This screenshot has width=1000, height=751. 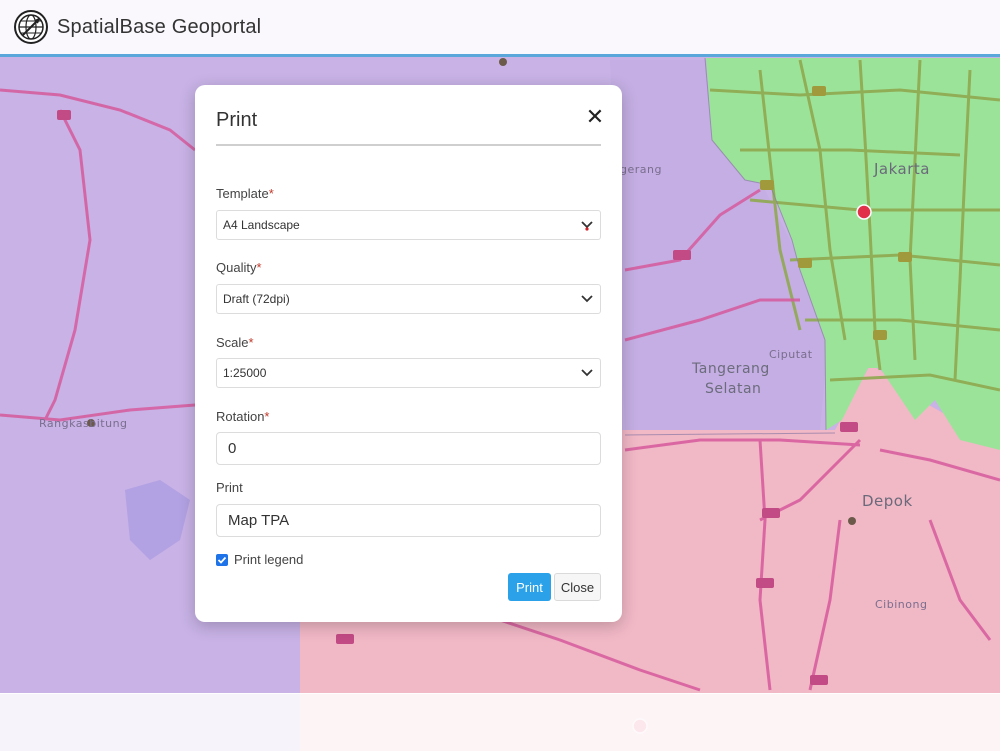 I want to click on print-button: Print, so click(x=529, y=587).